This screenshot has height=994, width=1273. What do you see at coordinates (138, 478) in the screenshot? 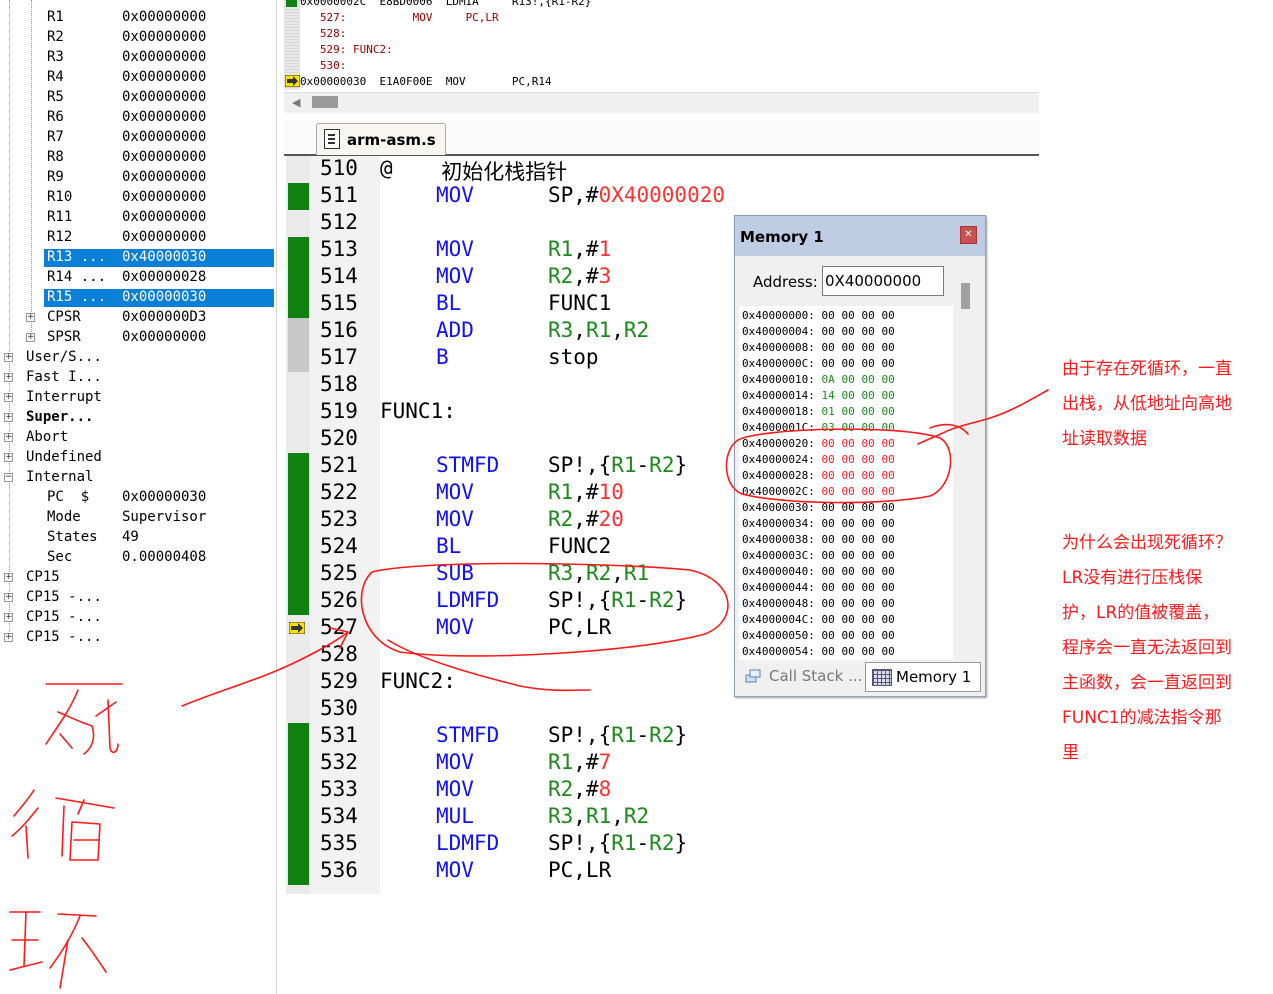
I see `mode-group-row: − Internal` at bounding box center [138, 478].